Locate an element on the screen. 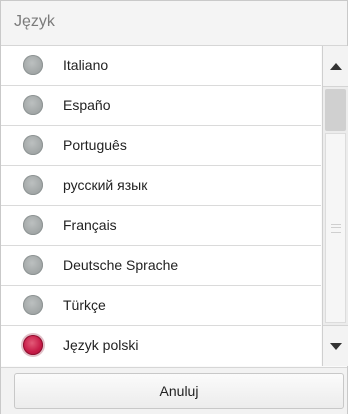  language-option: Türkçe is located at coordinates (161, 306).